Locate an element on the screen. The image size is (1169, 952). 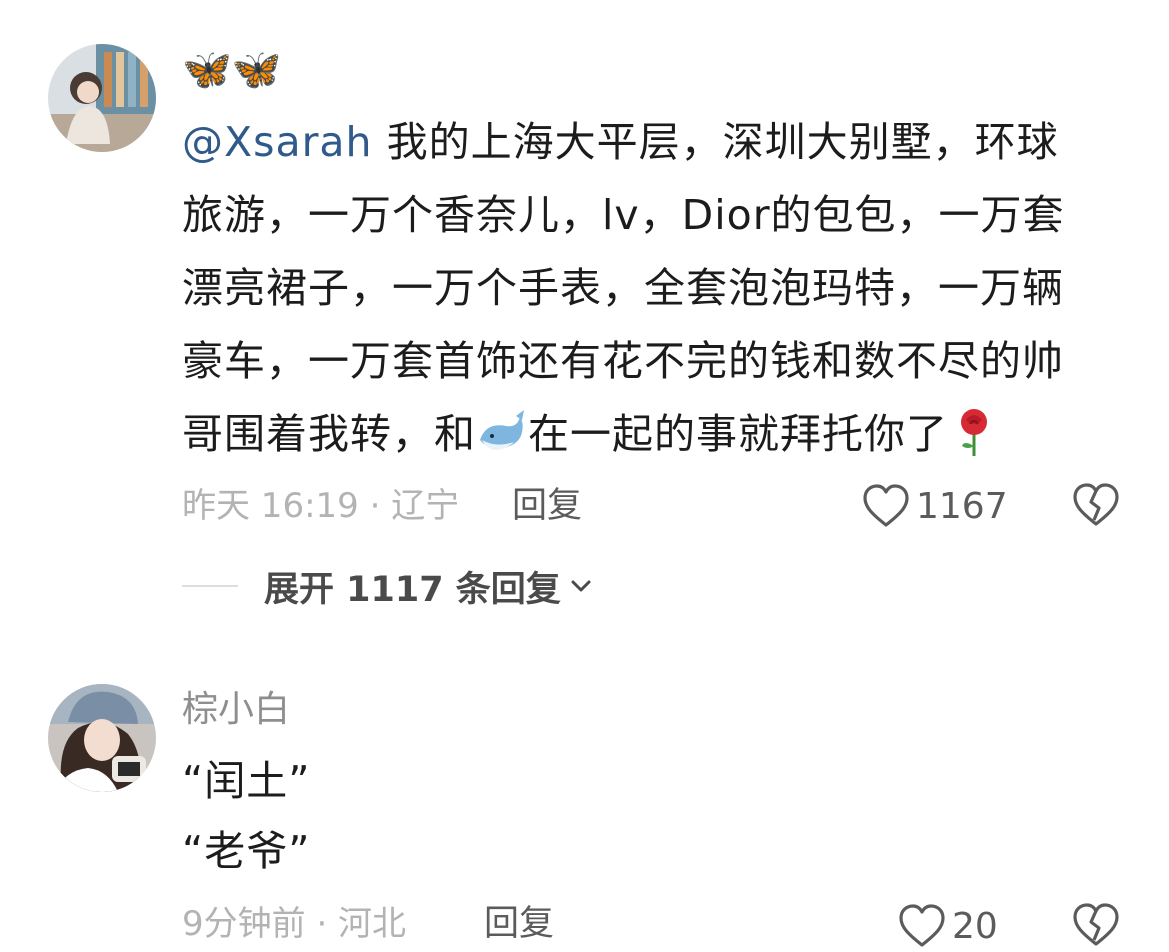
like-button: 1167 is located at coordinates (935, 506).